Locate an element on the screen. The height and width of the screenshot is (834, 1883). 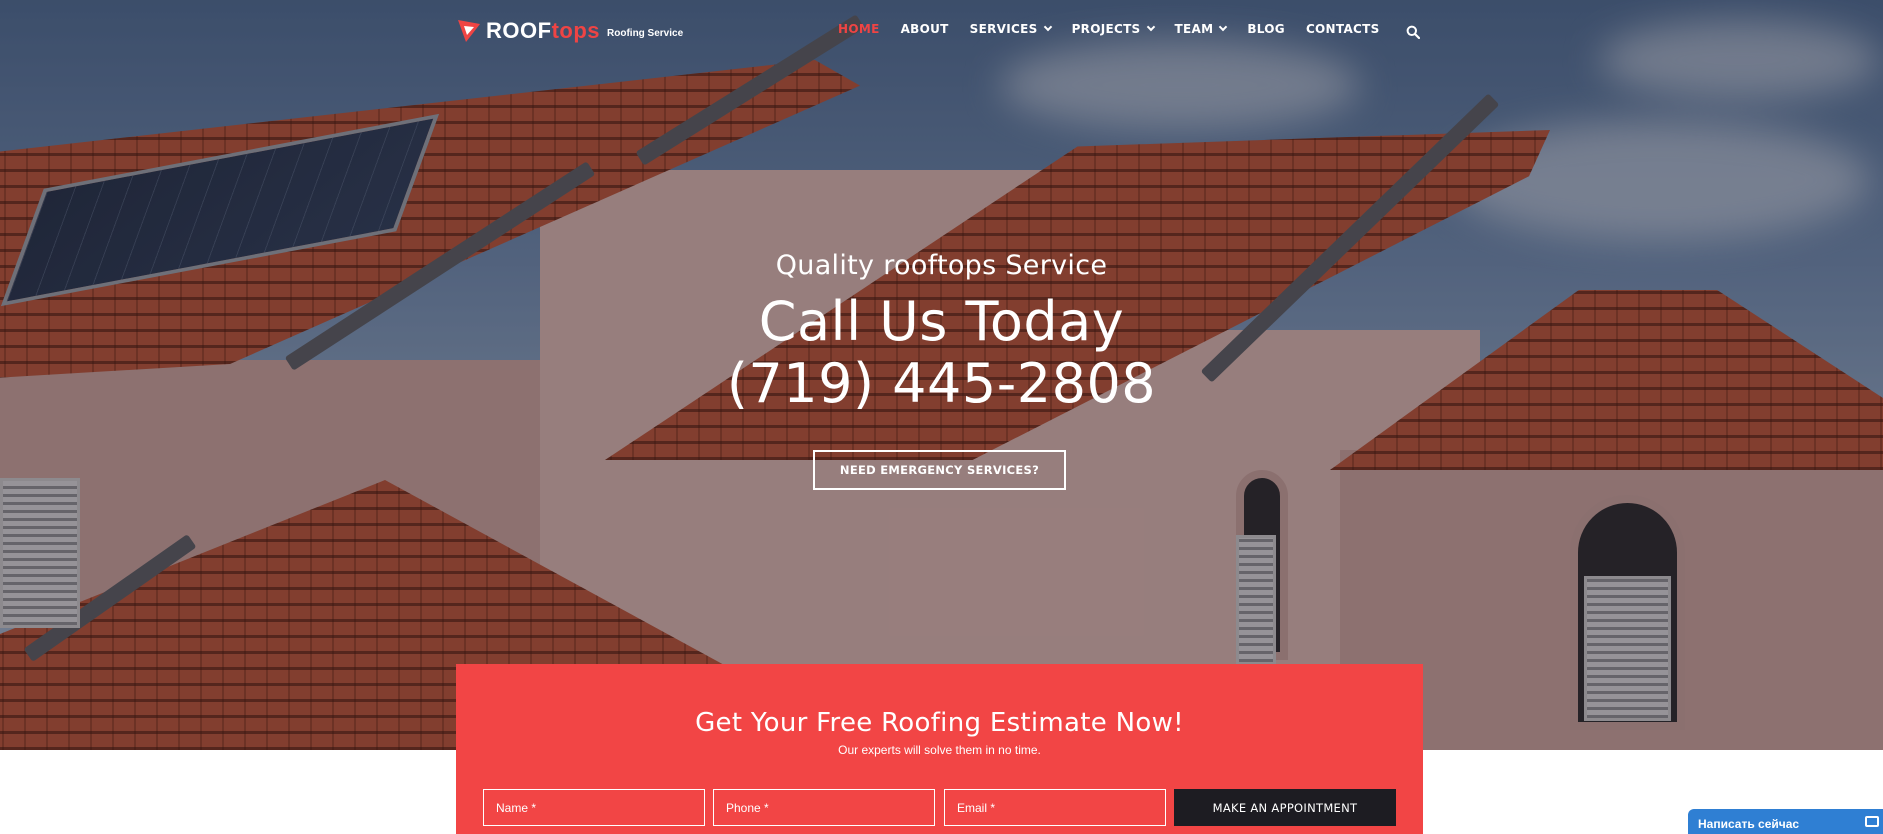
chat-widget: Написать сейчас is located at coordinates (1785, 821).